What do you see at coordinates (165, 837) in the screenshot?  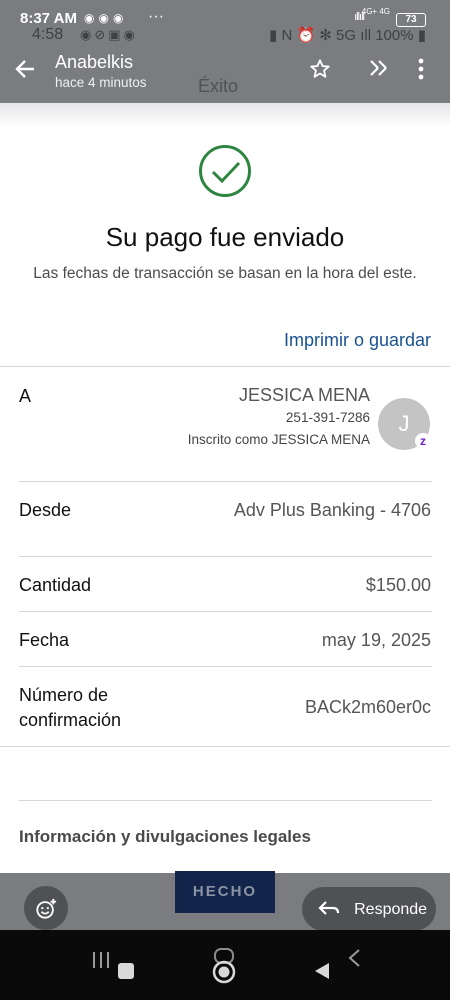 I see `legal-info-heading: Información y divulgaciones legales` at bounding box center [165, 837].